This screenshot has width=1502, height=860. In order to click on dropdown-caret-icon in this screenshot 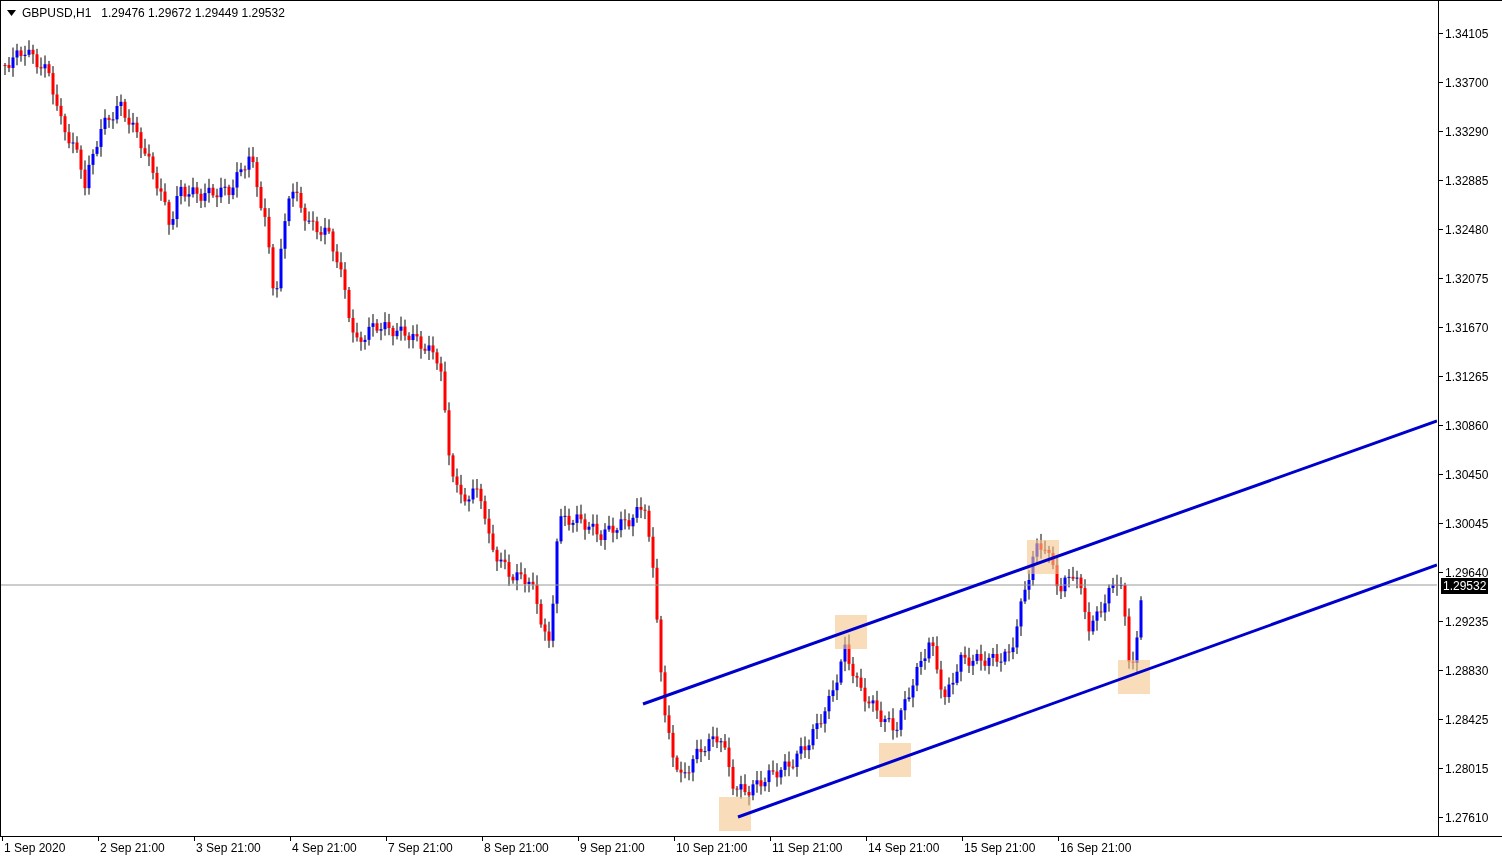, I will do `click(11, 13)`.